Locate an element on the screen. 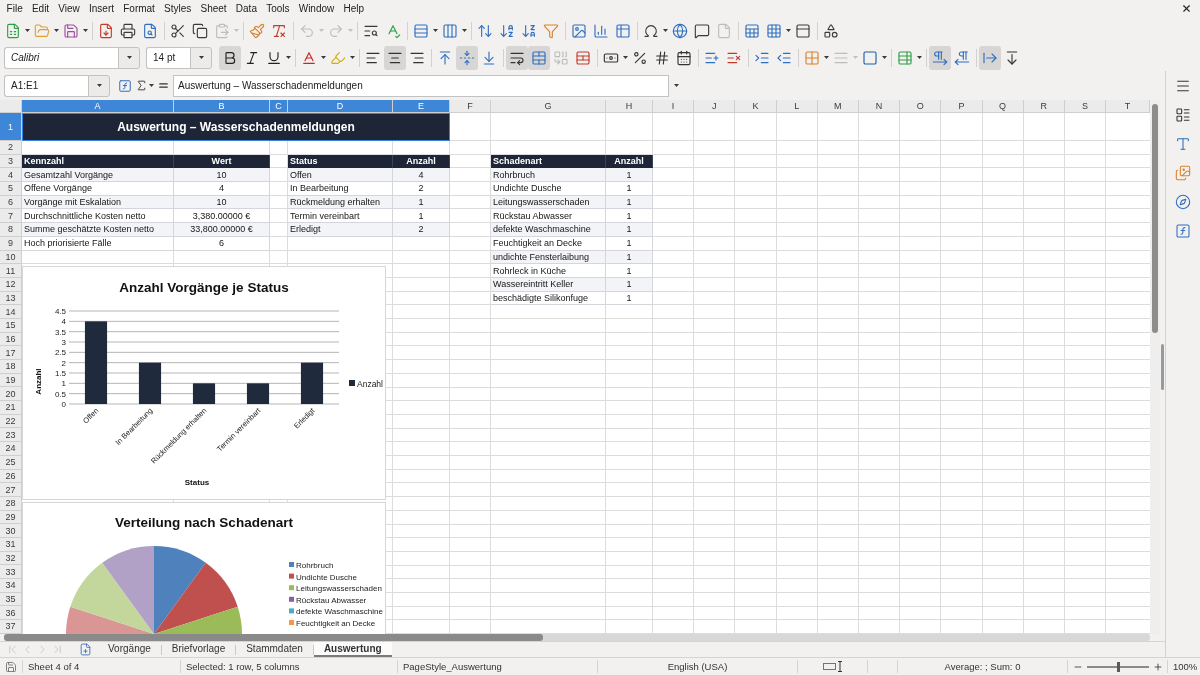  menu-item: Window is located at coordinates (316, 8).